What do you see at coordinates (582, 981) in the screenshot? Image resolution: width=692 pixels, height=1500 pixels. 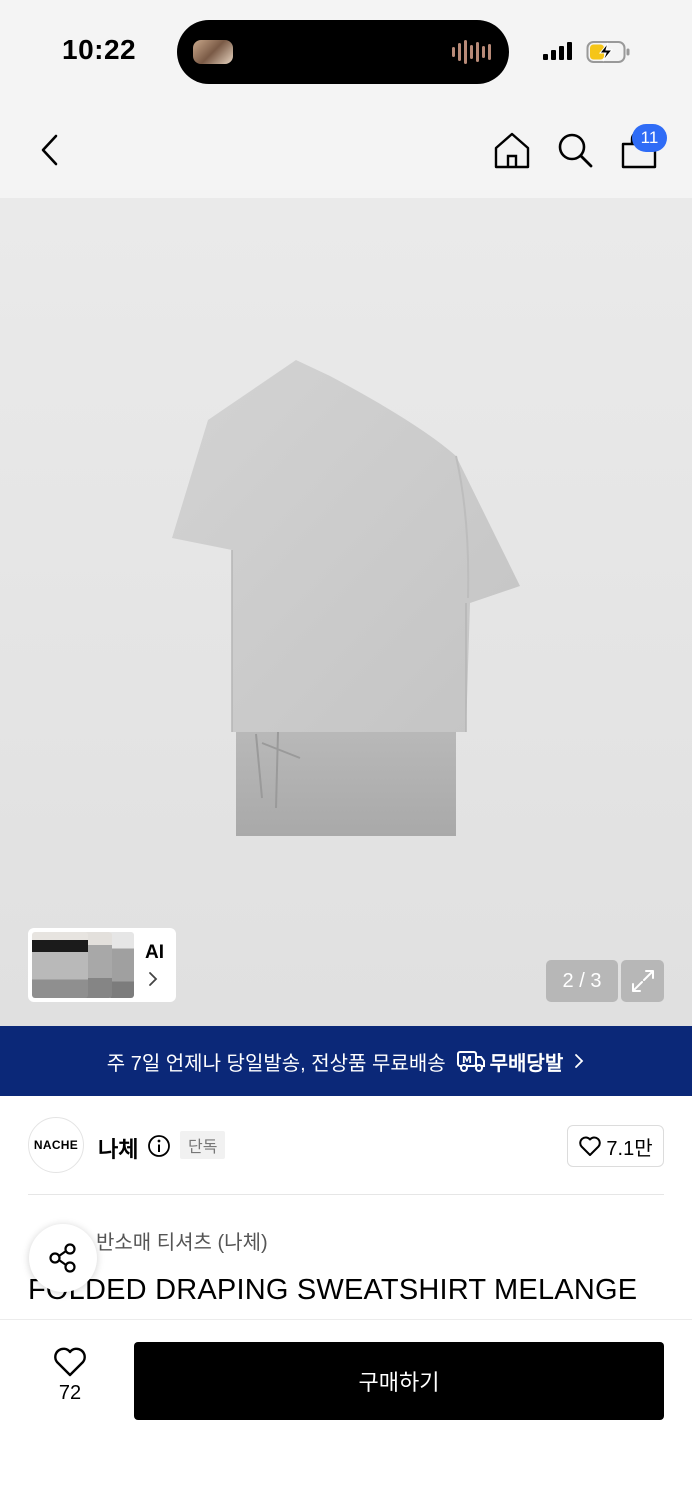 I see `image-page-indicator: 2 / 3` at bounding box center [582, 981].